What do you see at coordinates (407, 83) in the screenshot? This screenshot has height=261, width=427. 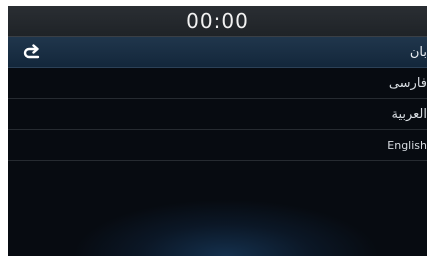 I see `language-item-label: فارسی` at bounding box center [407, 83].